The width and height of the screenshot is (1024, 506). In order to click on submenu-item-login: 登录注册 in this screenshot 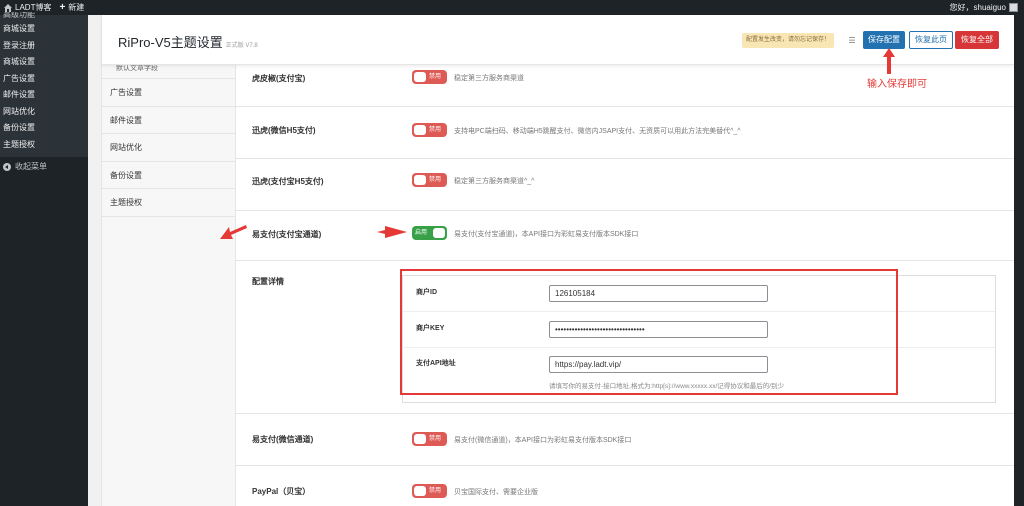, I will do `click(44, 46)`.